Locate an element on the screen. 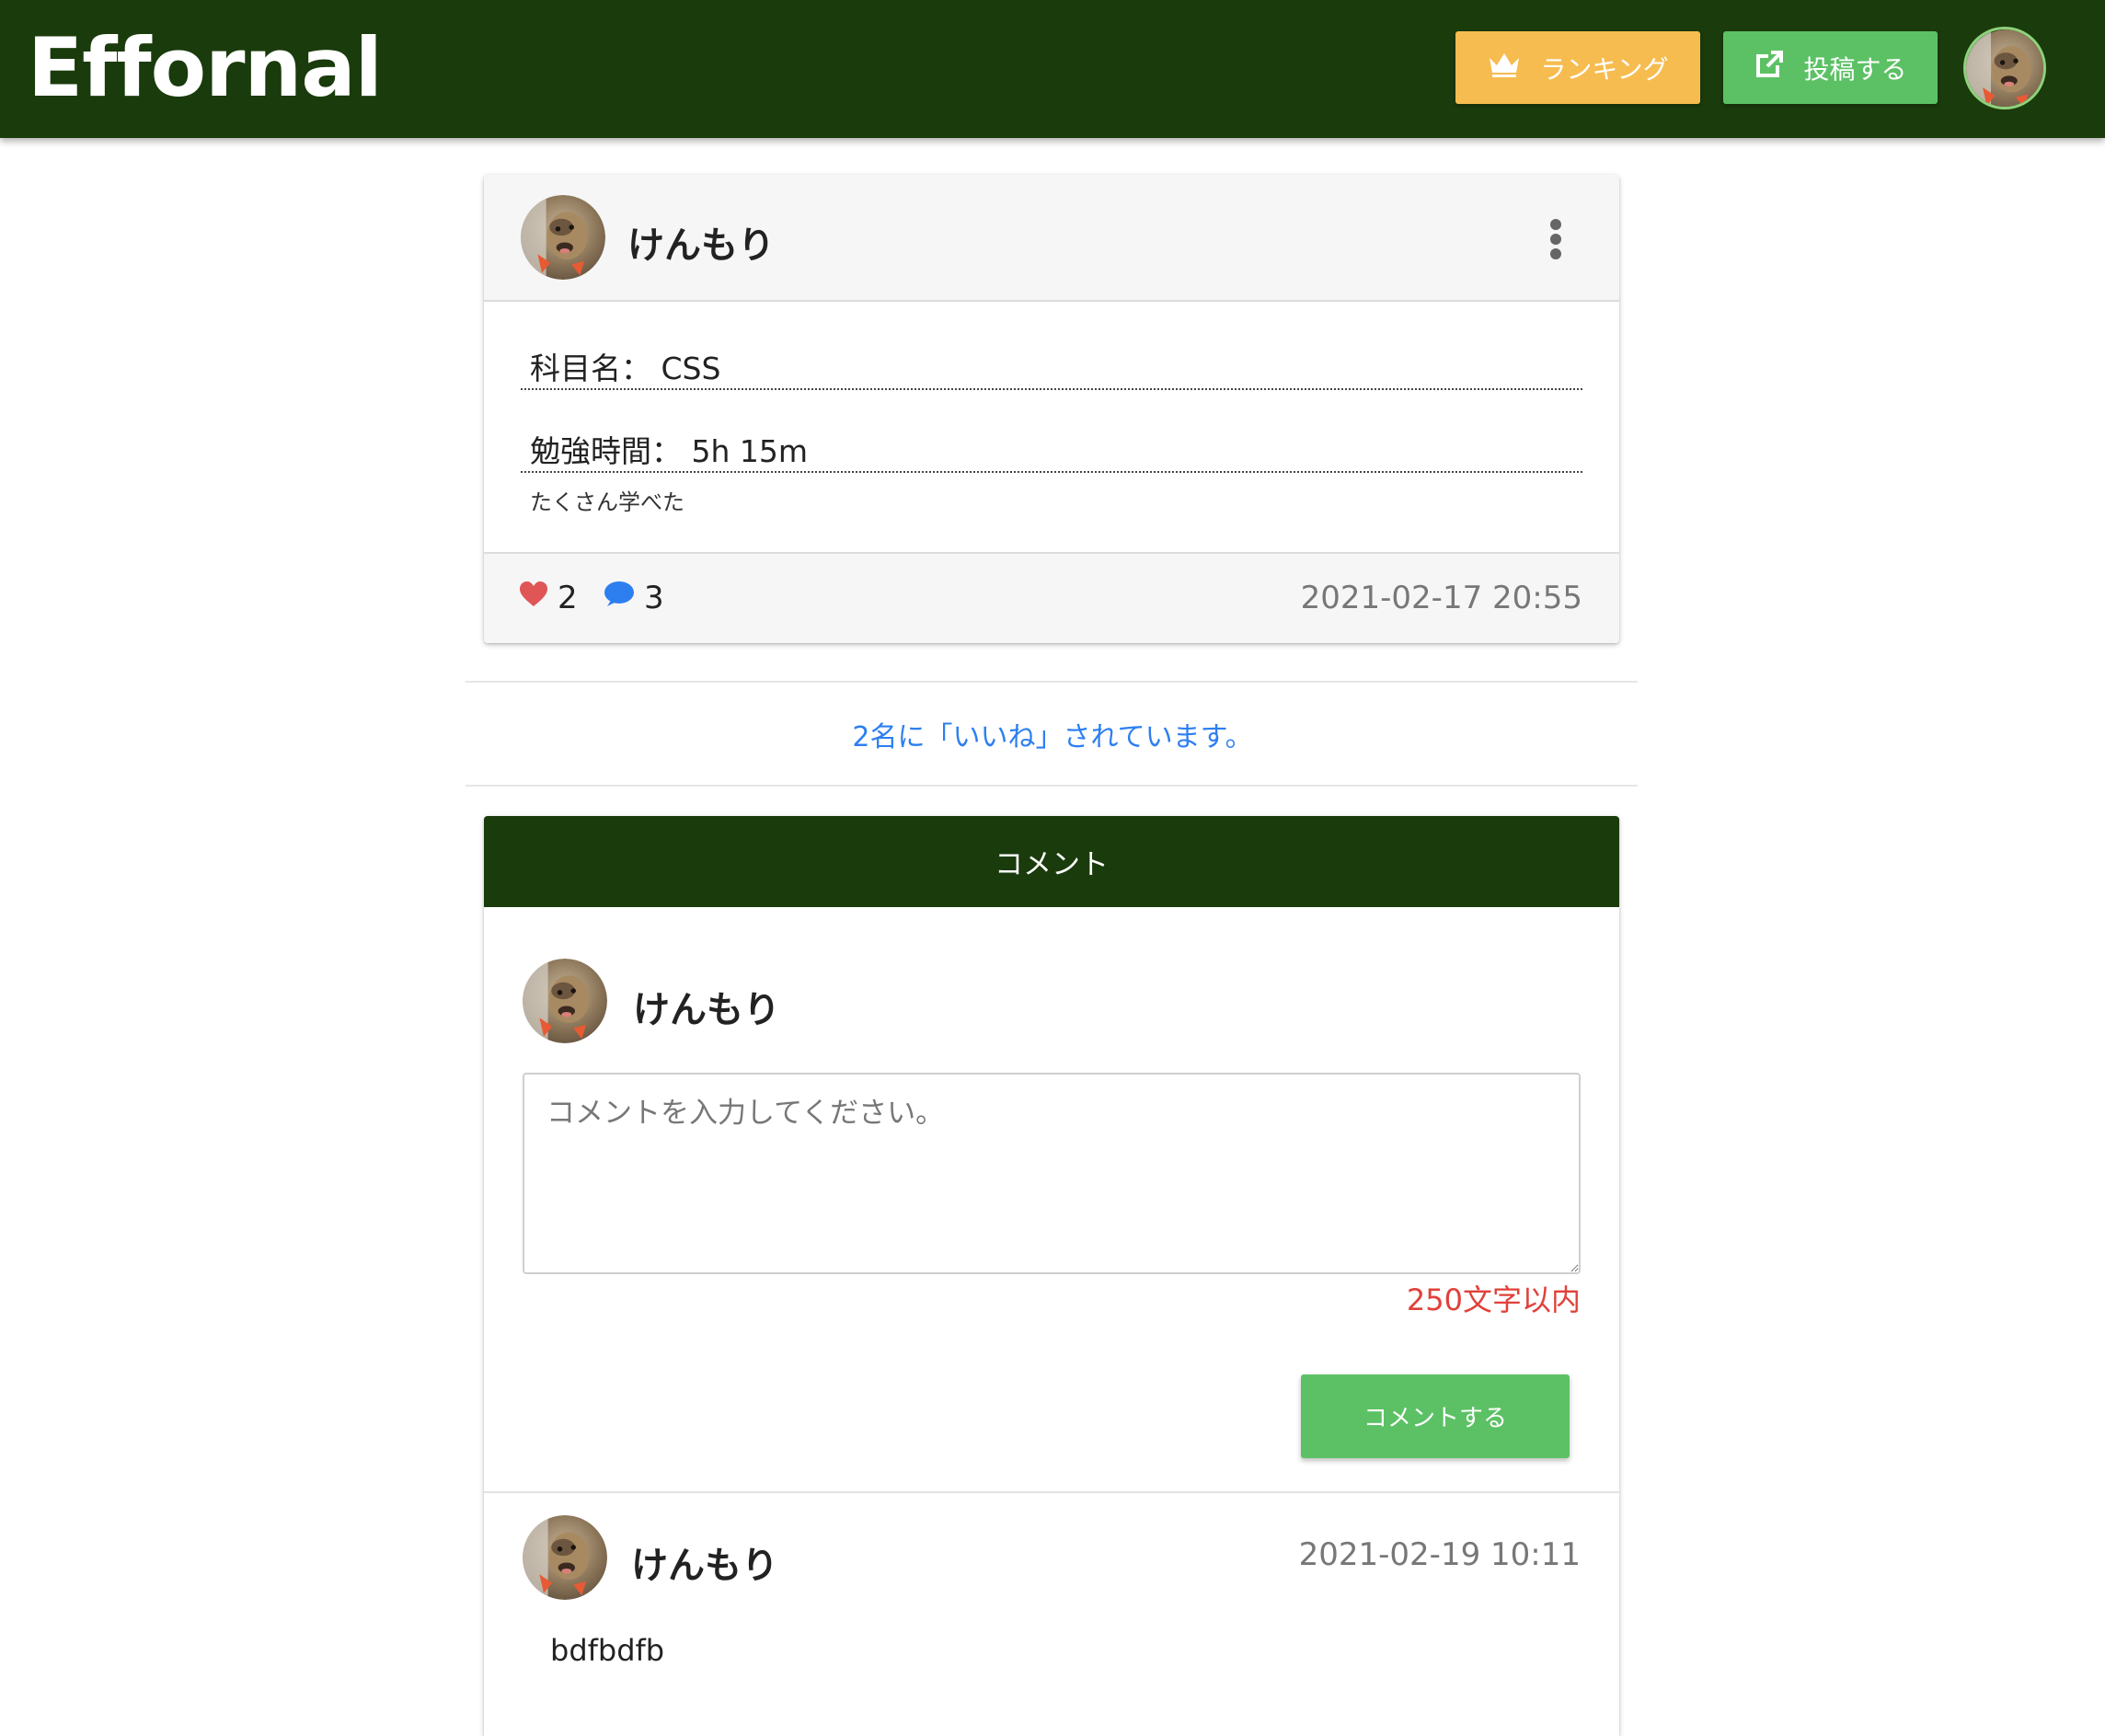 This screenshot has height=1736, width=2105. study-time-label: 勉強時間： is located at coordinates (606, 451).